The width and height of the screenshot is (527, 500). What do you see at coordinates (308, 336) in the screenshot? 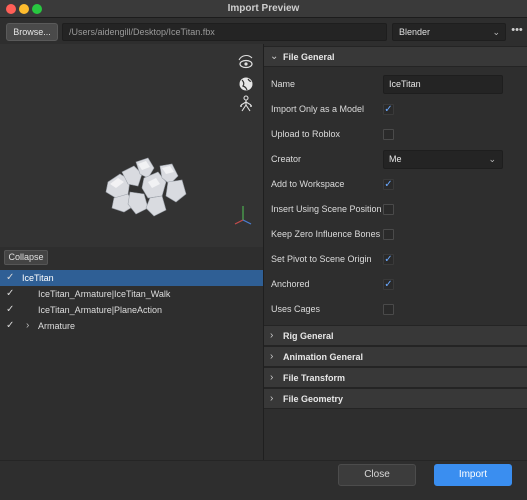
I see `section-label: Rig General` at bounding box center [308, 336].